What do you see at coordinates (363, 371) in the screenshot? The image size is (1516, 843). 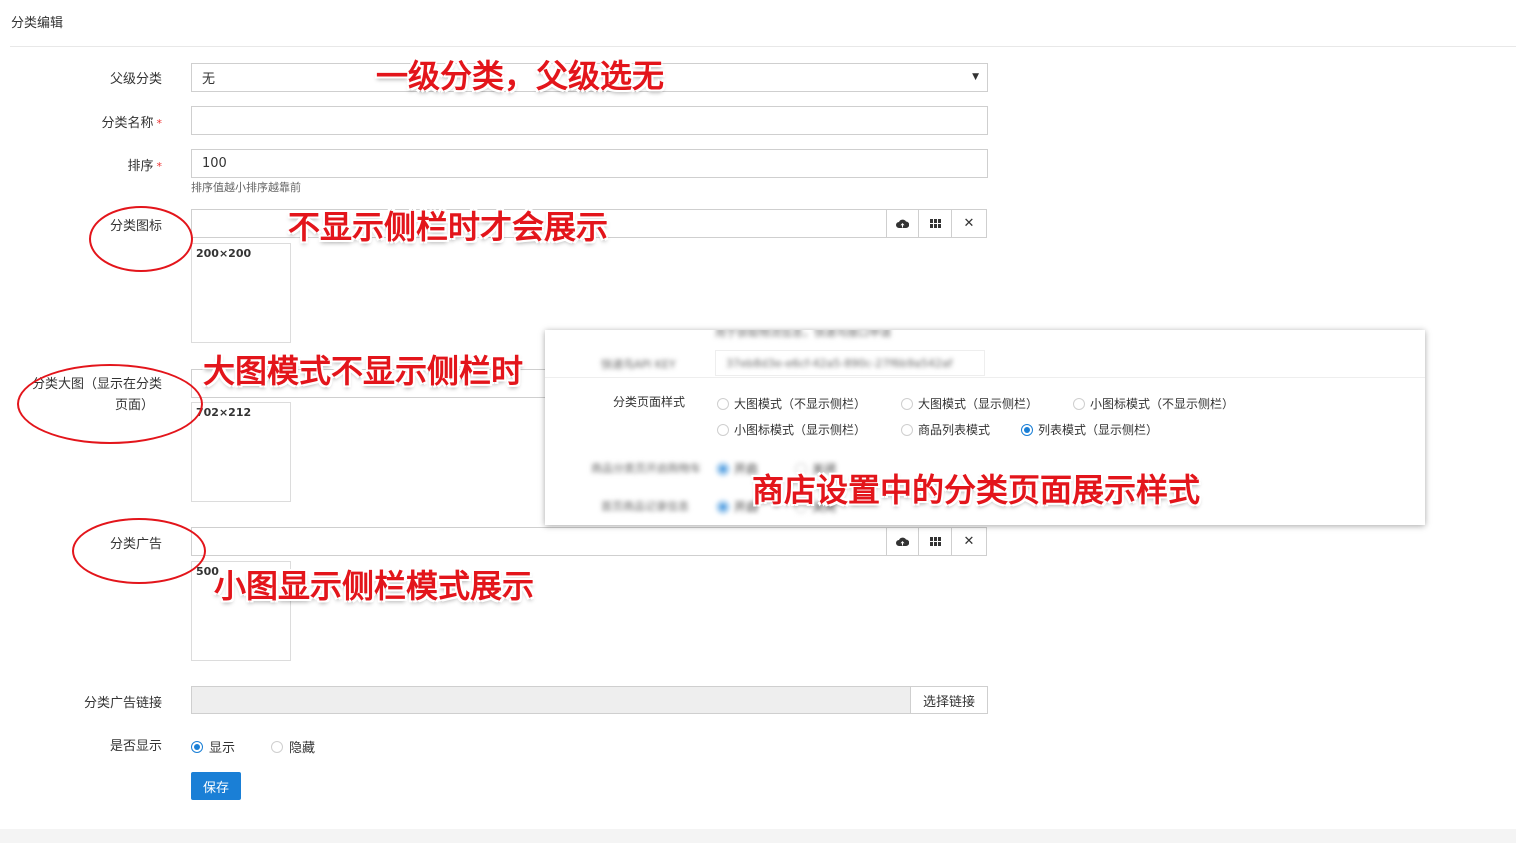 I see `annotation-big-image: 大图模式不显示侧栏时` at bounding box center [363, 371].